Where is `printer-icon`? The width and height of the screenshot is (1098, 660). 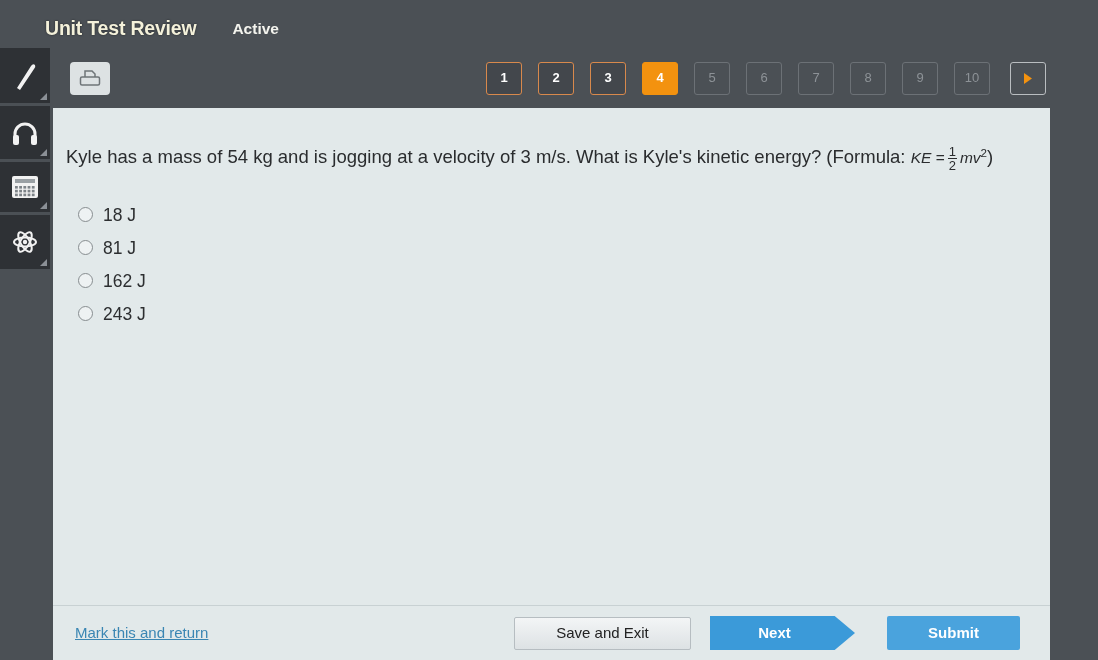
printer-icon is located at coordinates (90, 78).